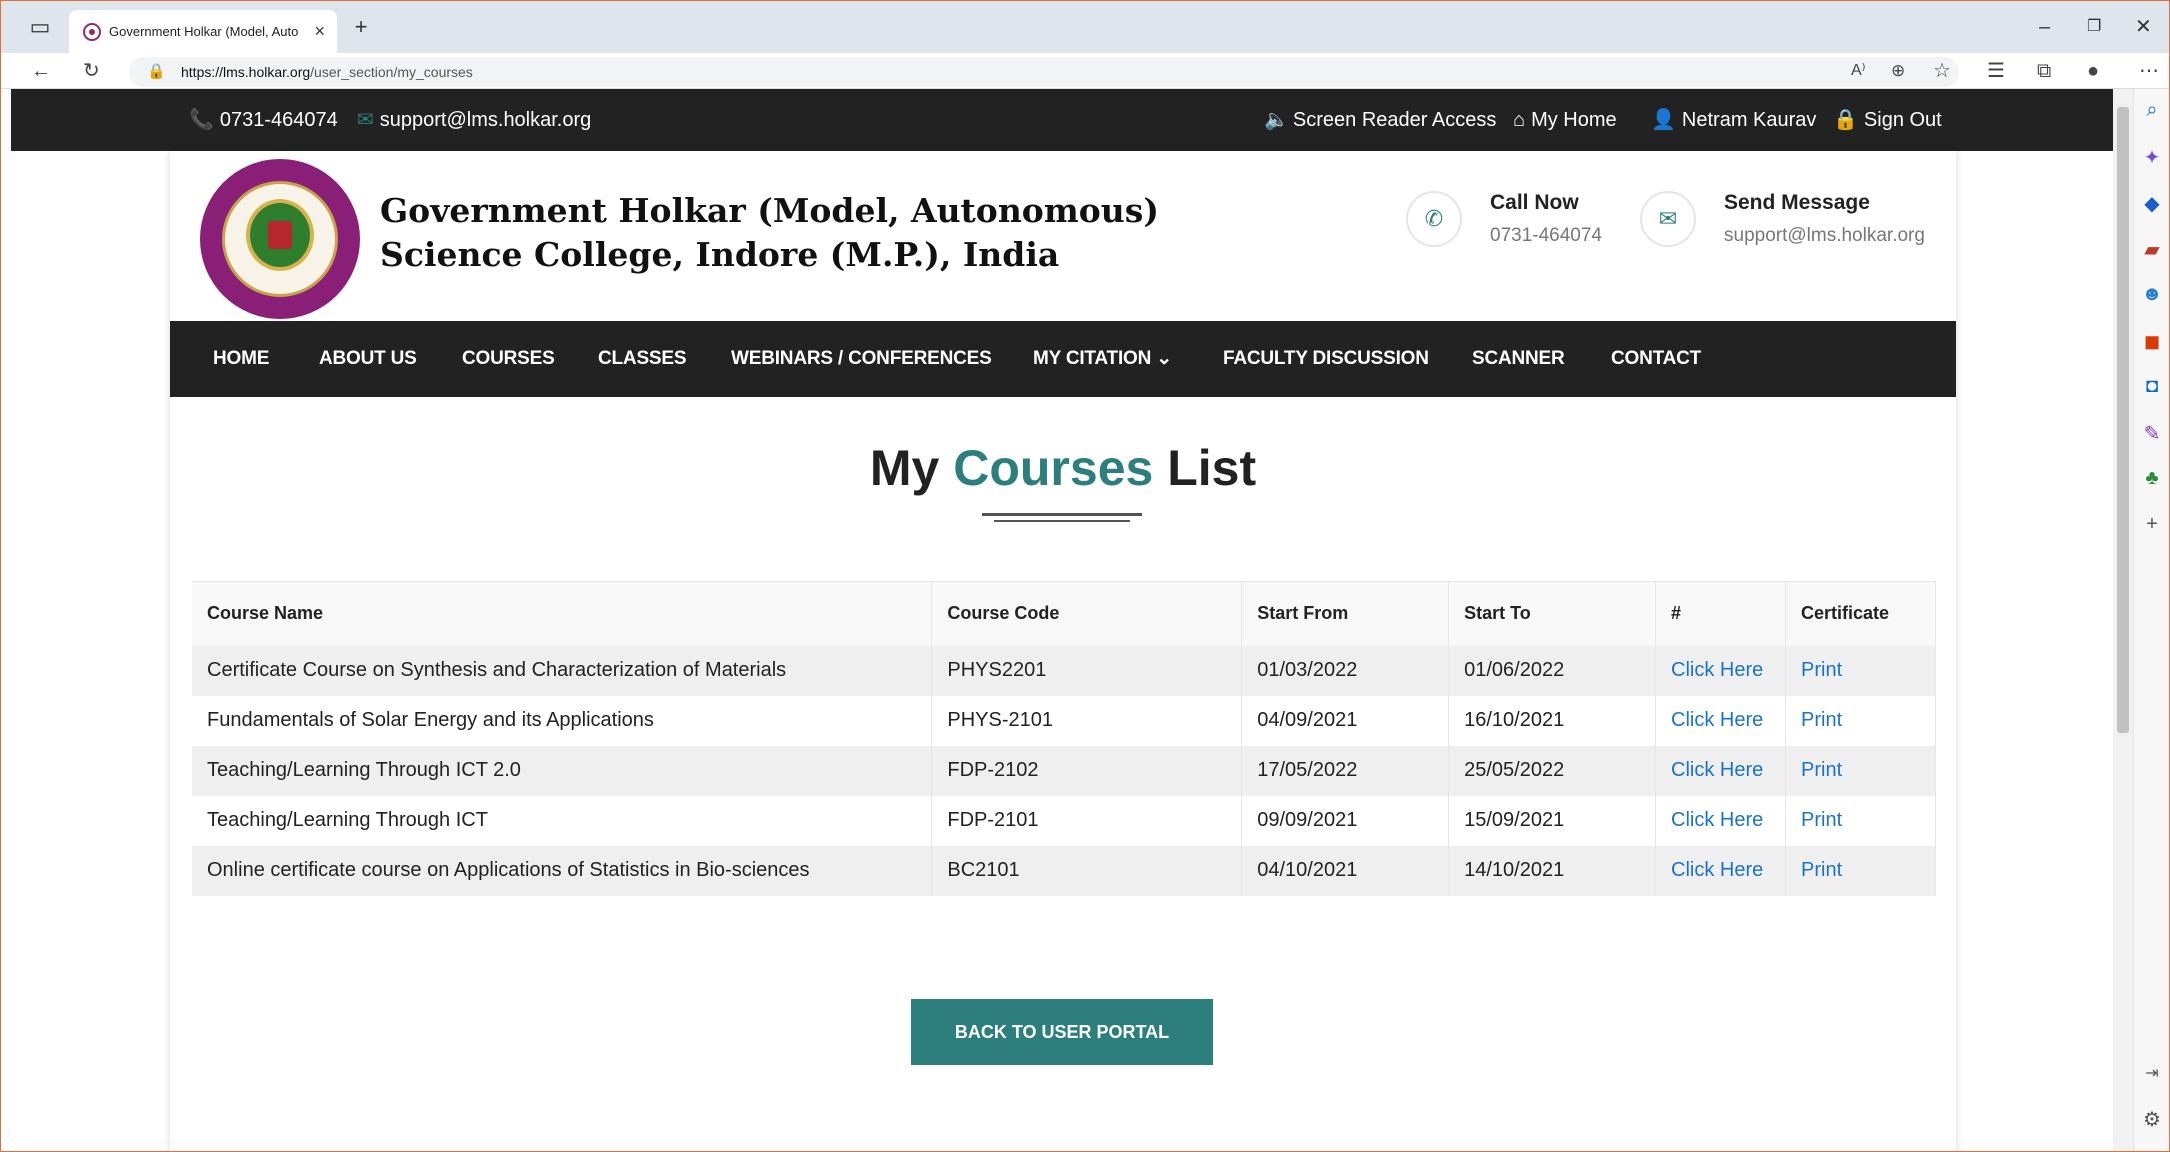  I want to click on page-scrollbar, so click(2123, 620).